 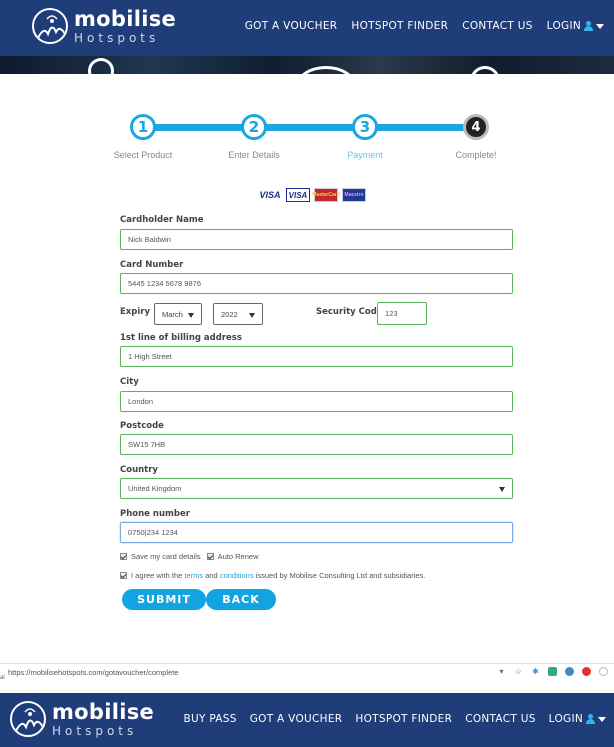 I want to click on adblock-icon, so click(x=586, y=671).